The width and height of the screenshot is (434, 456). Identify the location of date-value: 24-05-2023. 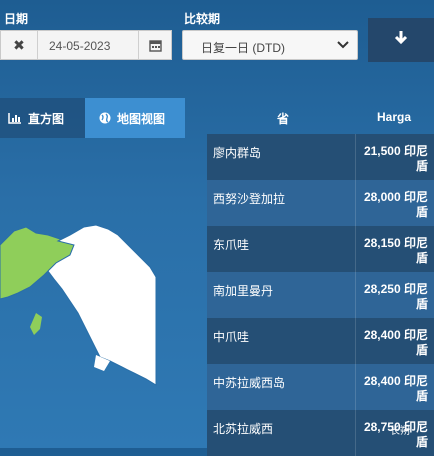
(80, 46).